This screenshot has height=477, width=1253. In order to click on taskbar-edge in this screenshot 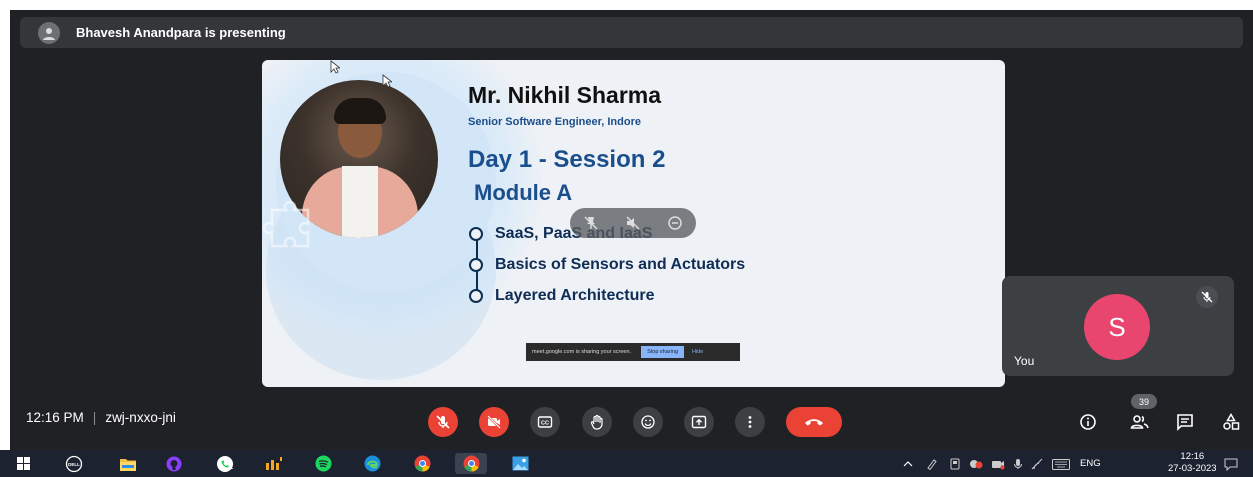, I will do `click(372, 463)`.